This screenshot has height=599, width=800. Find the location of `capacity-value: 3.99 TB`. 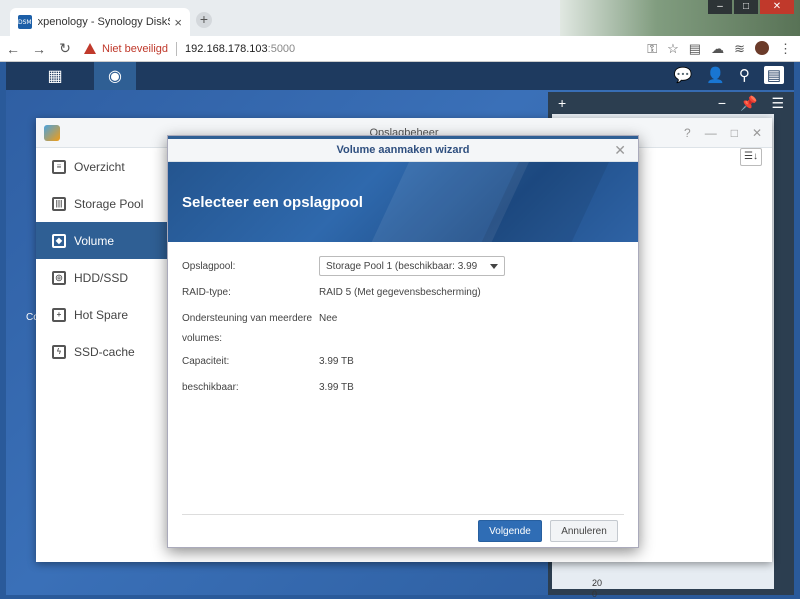

capacity-value: 3.99 TB is located at coordinates (336, 361).